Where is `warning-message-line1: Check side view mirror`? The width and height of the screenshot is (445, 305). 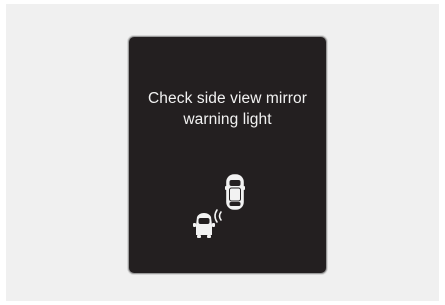
warning-message-line1: Check side view mirror is located at coordinates (227, 98).